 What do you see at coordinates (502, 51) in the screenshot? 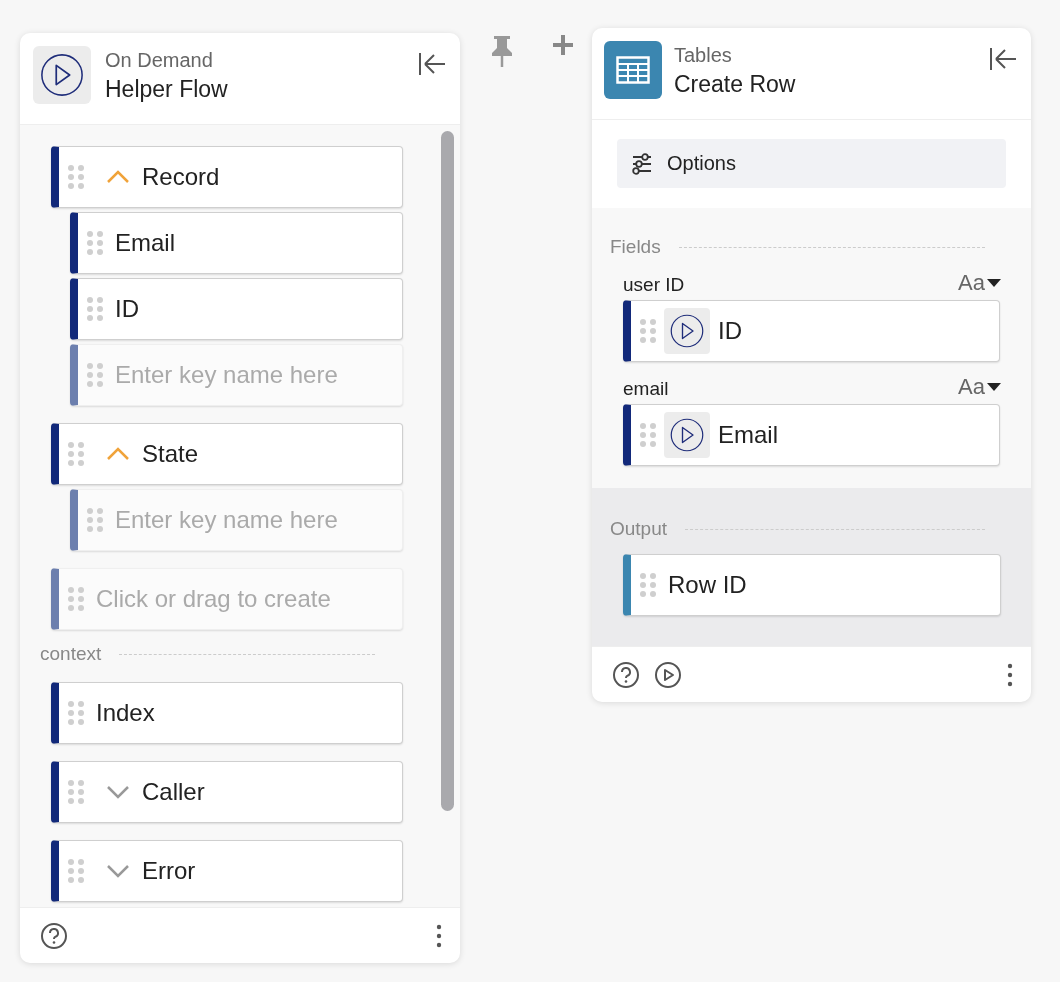
I see `pin-icon` at bounding box center [502, 51].